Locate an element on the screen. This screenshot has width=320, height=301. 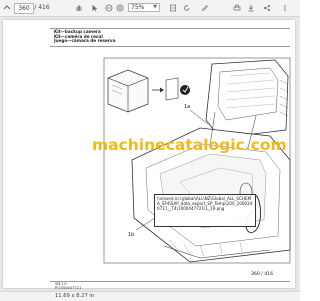
footer-rule is located at coordinates (170, 281).